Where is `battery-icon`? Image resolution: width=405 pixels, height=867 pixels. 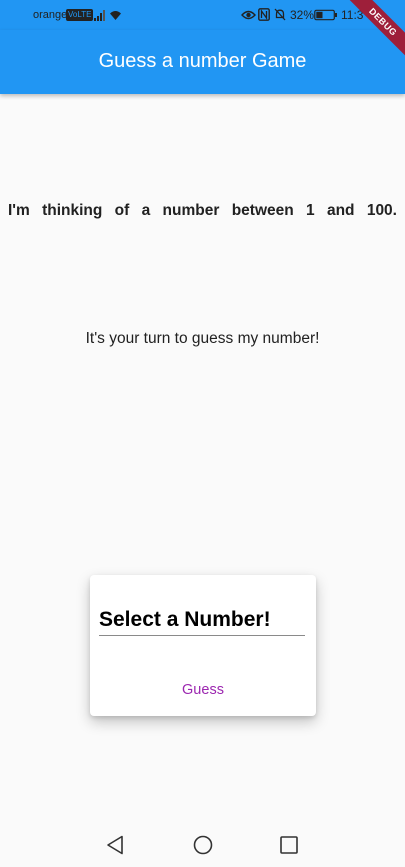
battery-icon is located at coordinates (325, 15).